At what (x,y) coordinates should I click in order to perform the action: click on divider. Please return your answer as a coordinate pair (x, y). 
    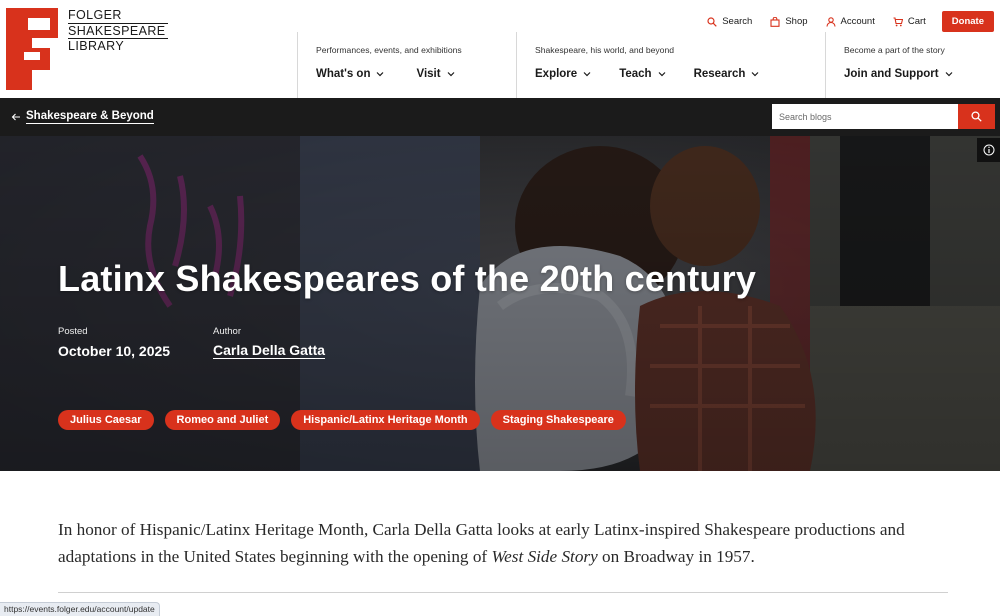
    Looking at the image, I should click on (503, 592).